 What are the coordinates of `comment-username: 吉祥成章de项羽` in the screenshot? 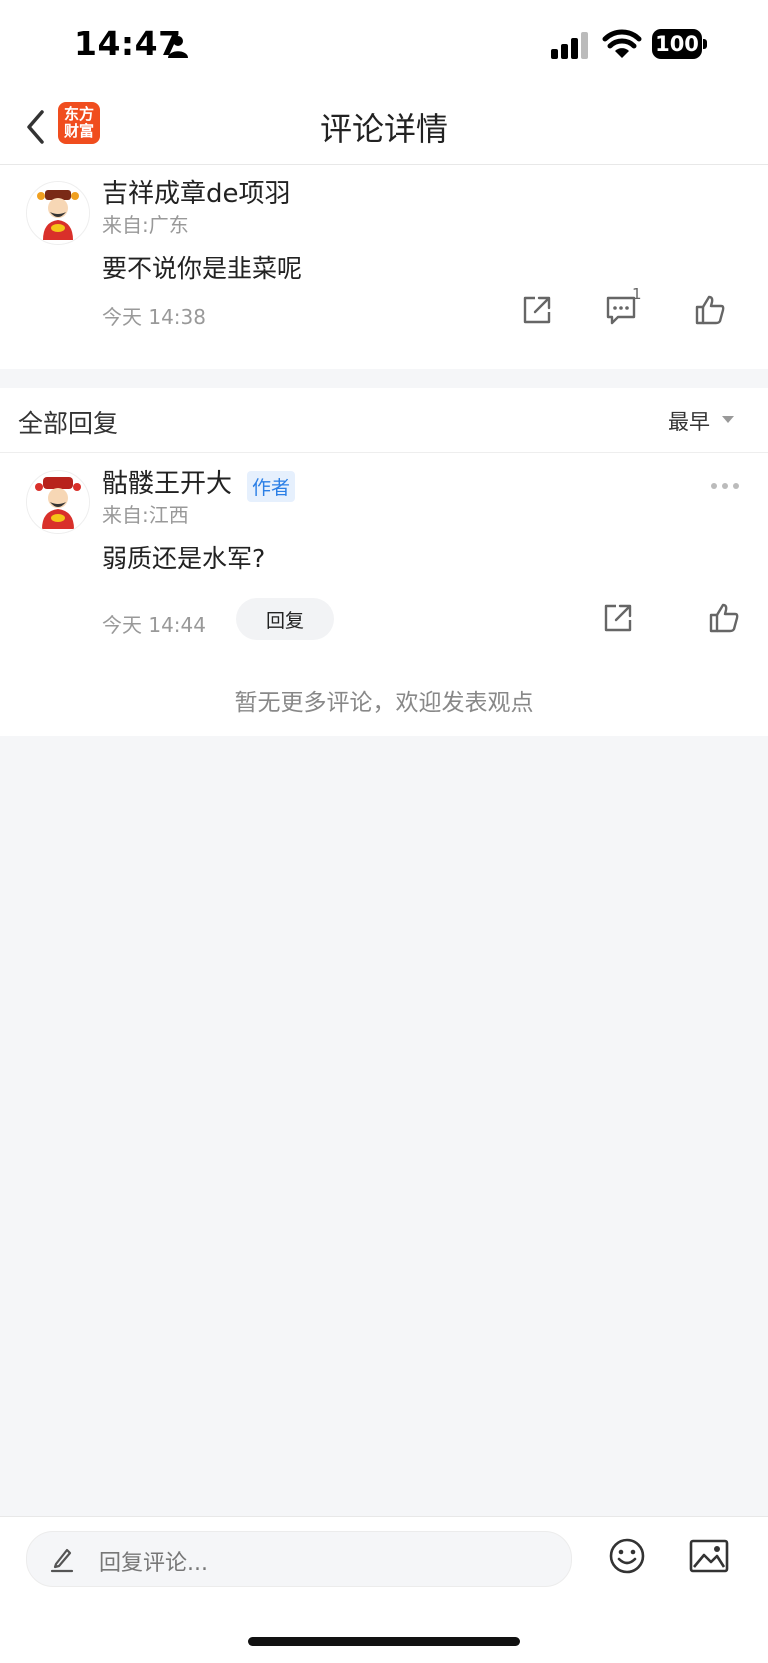 It's located at (196, 191).